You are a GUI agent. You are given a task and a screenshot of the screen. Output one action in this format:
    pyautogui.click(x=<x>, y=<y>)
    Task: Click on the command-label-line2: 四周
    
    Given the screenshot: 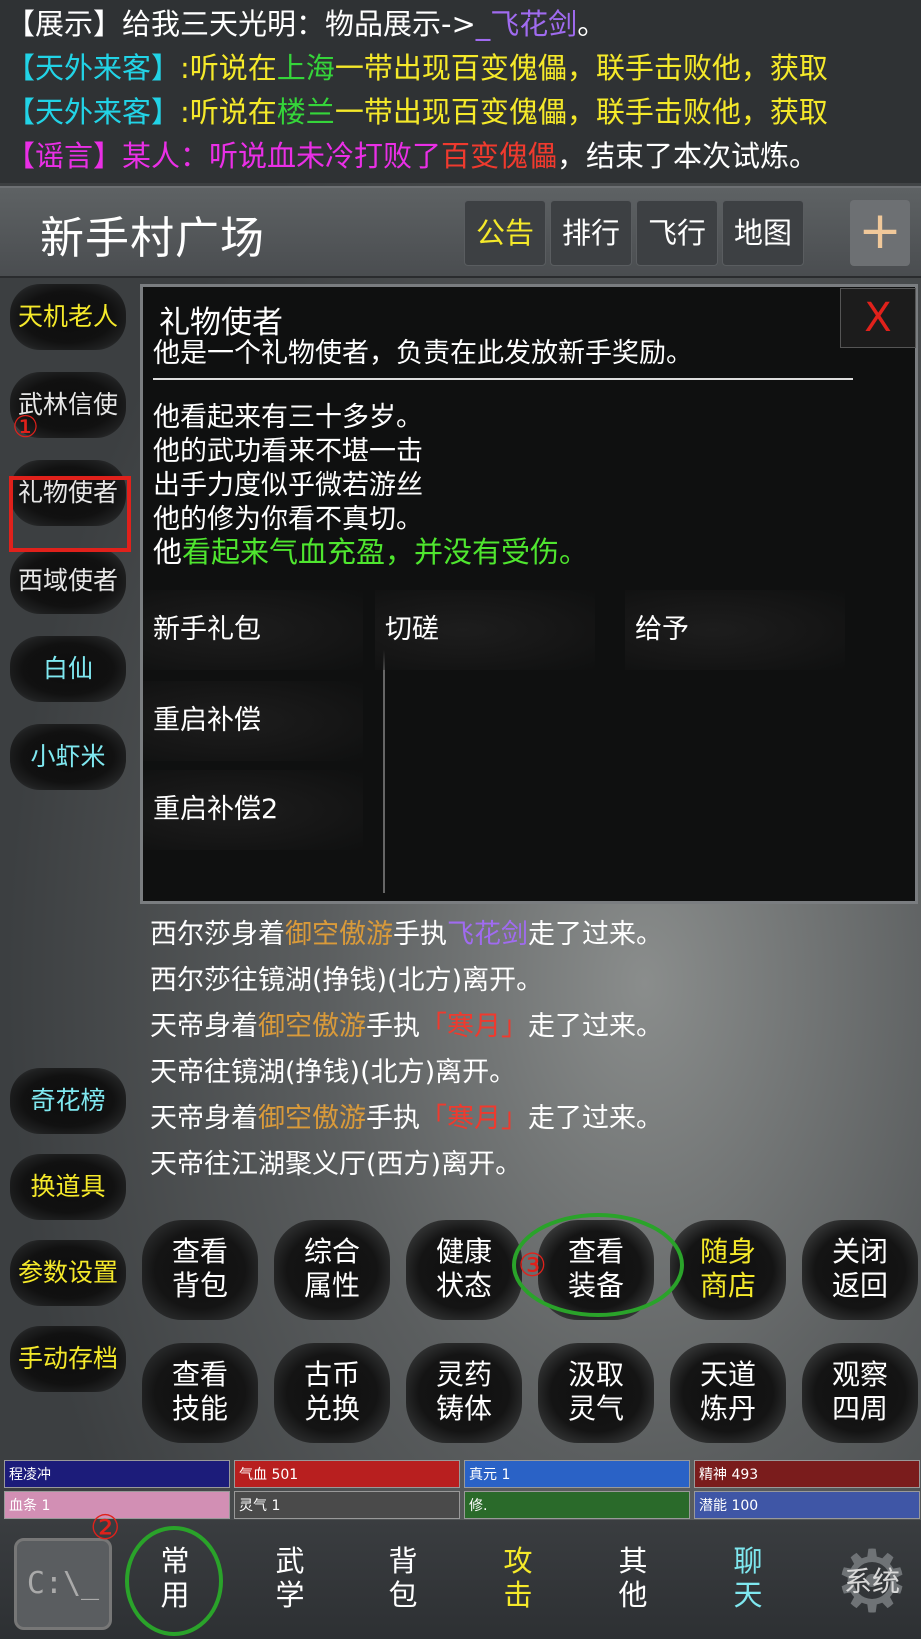 What is the action you would take?
    pyautogui.click(x=859, y=1408)
    